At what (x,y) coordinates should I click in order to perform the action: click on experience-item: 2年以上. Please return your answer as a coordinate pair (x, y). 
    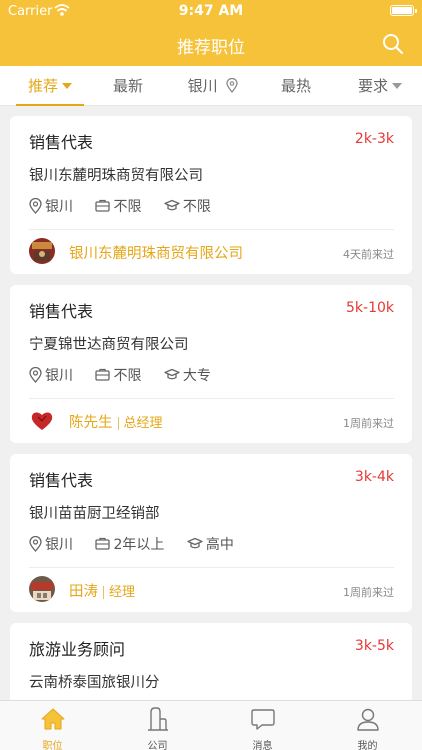
    Looking at the image, I should click on (129, 544).